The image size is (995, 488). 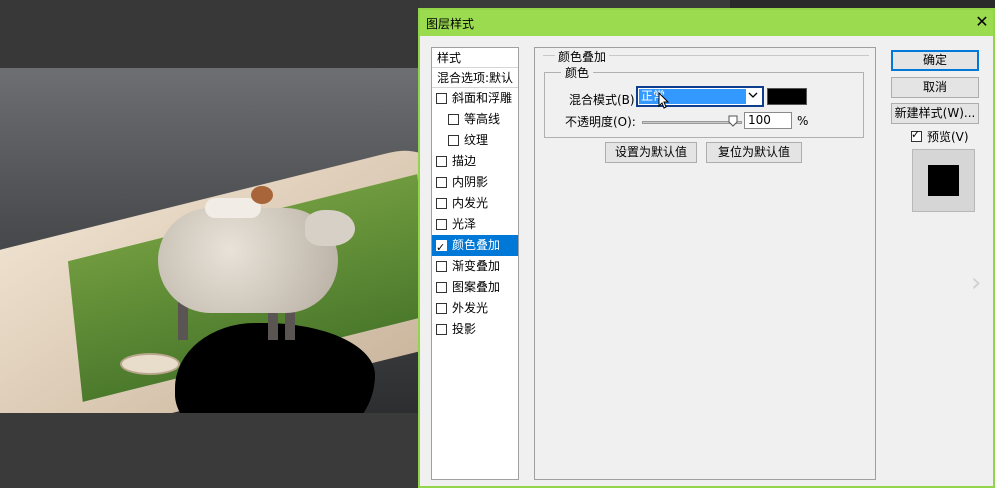 What do you see at coordinates (262, 195) in the screenshot?
I see `dog-head` at bounding box center [262, 195].